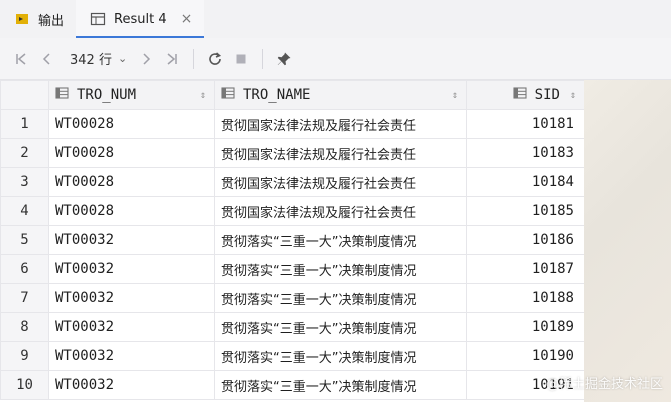  Describe the element at coordinates (215, 59) in the screenshot. I see `refresh-icon` at that location.